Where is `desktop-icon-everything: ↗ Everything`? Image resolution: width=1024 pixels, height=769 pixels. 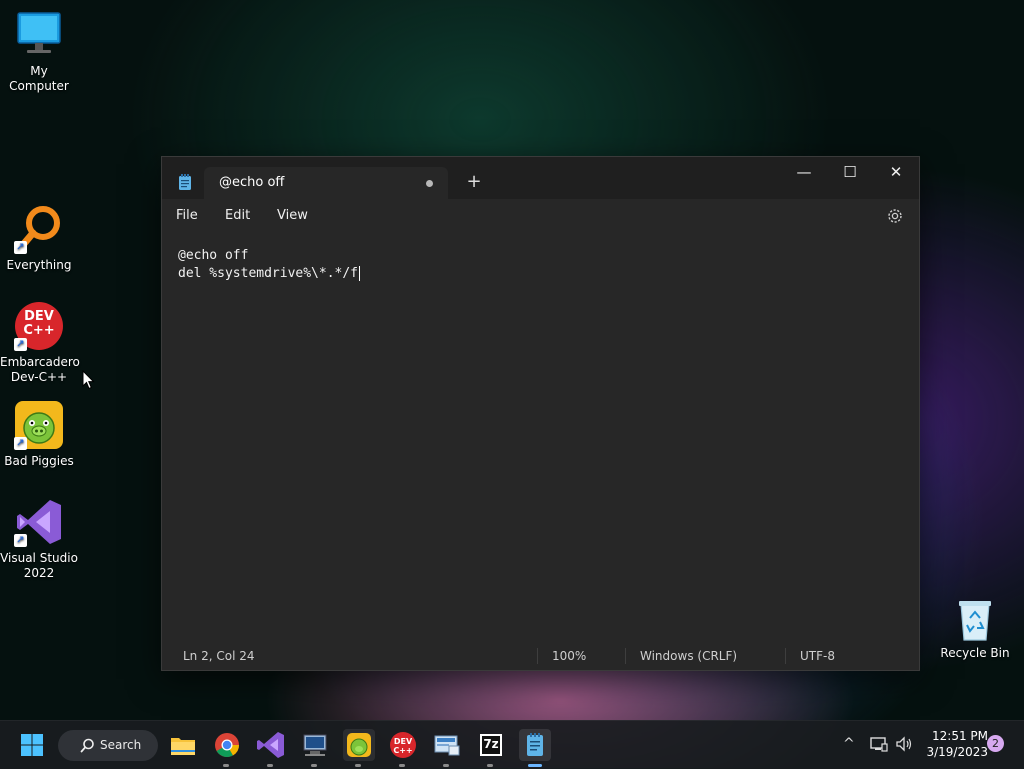 desktop-icon-everything: ↗ Everything is located at coordinates (39, 238).